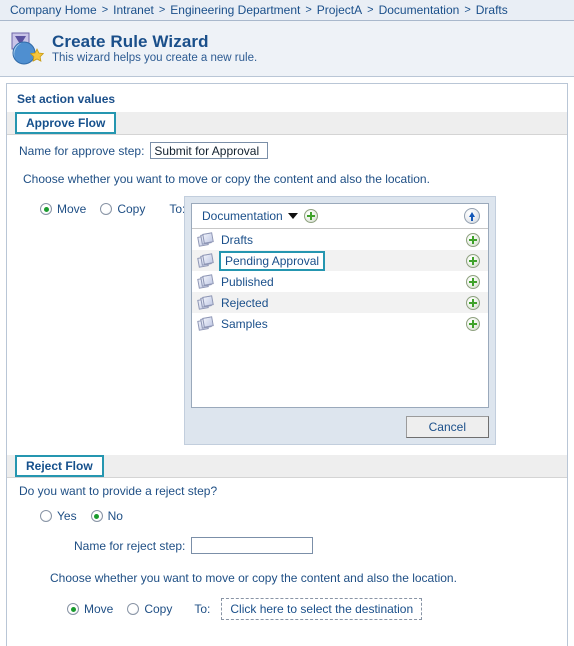 The width and height of the screenshot is (574, 646). Describe the element at coordinates (247, 282) in the screenshot. I see `list-item-label: Published` at that location.